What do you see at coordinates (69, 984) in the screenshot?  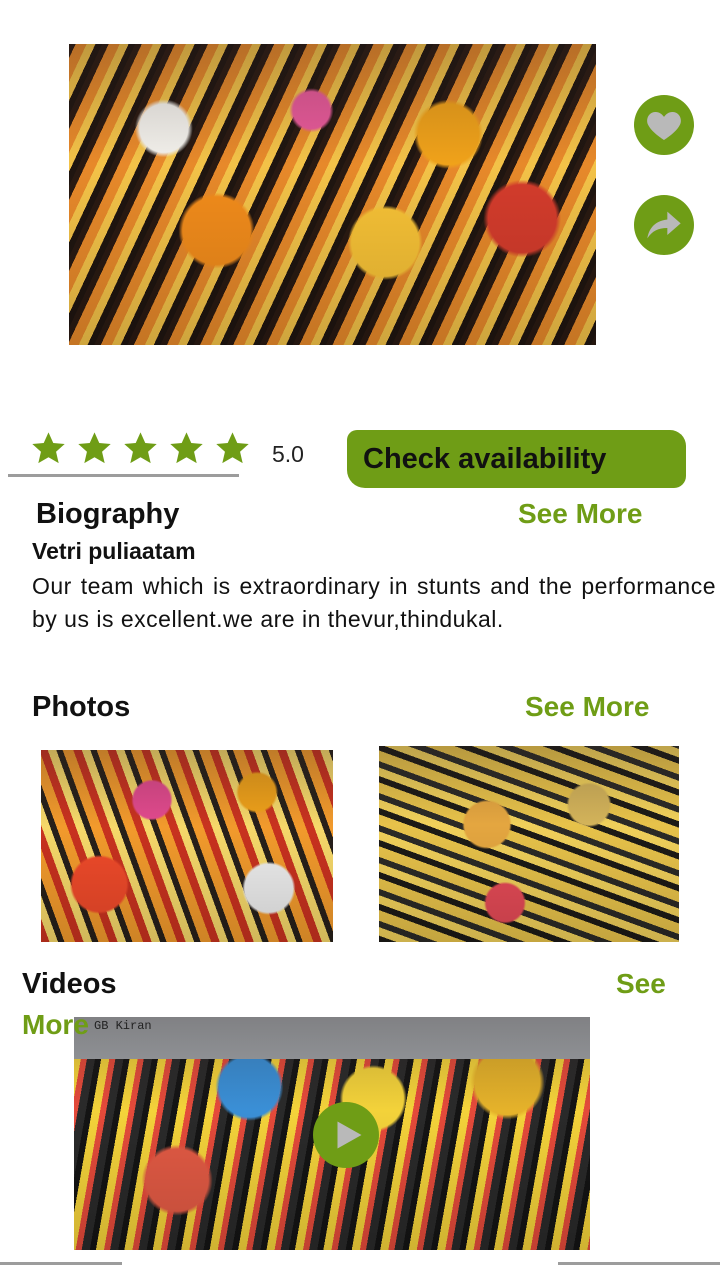 I see `videos-title: Videos` at bounding box center [69, 984].